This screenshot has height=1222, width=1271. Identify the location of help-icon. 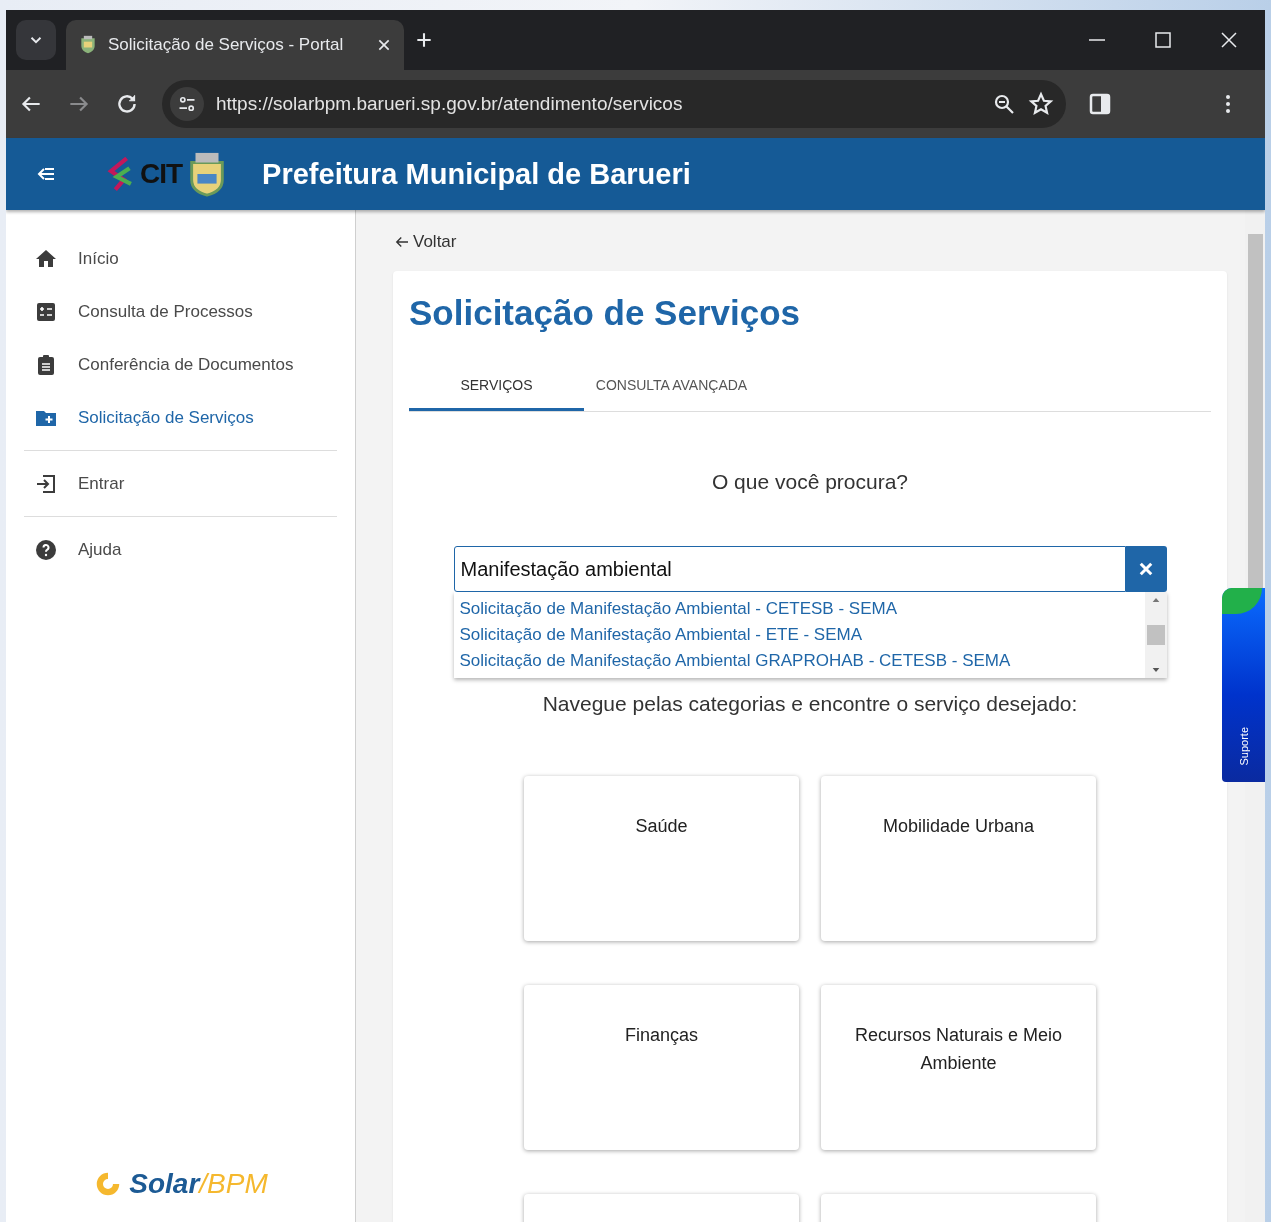
(46, 549).